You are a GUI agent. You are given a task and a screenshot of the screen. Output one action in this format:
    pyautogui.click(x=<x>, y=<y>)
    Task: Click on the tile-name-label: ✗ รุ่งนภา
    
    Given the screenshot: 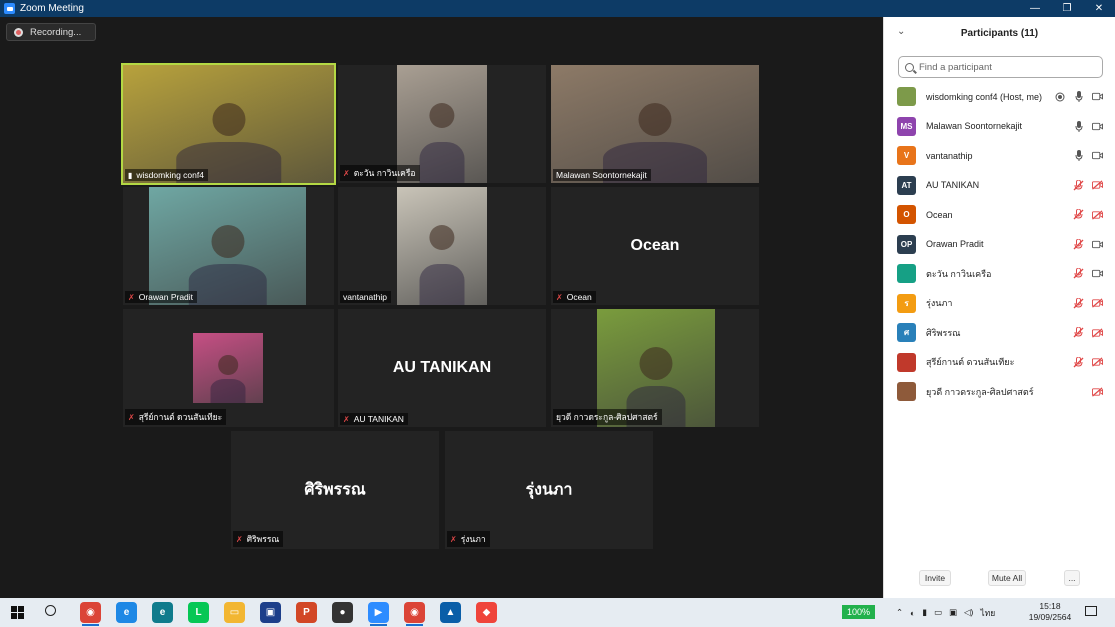 What is the action you would take?
    pyautogui.click(x=468, y=539)
    